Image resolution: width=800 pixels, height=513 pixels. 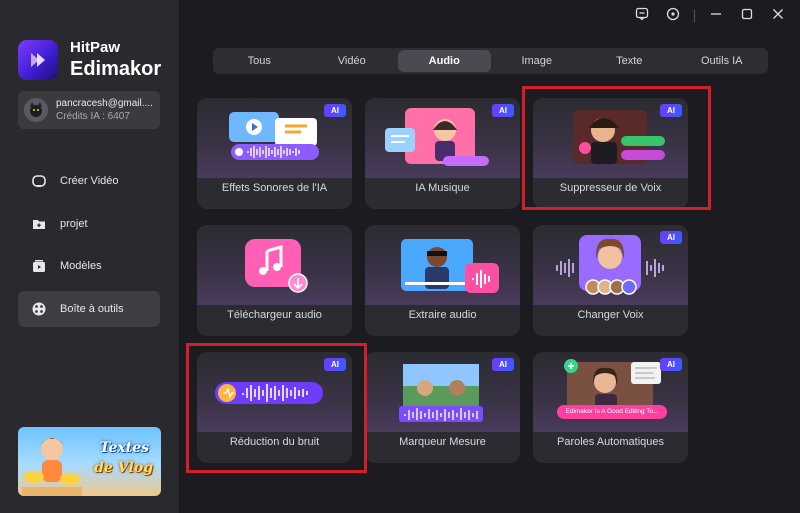 What do you see at coordinates (610, 280) in the screenshot?
I see `tool-card-voice-changer: AI Changer Voix` at bounding box center [610, 280].